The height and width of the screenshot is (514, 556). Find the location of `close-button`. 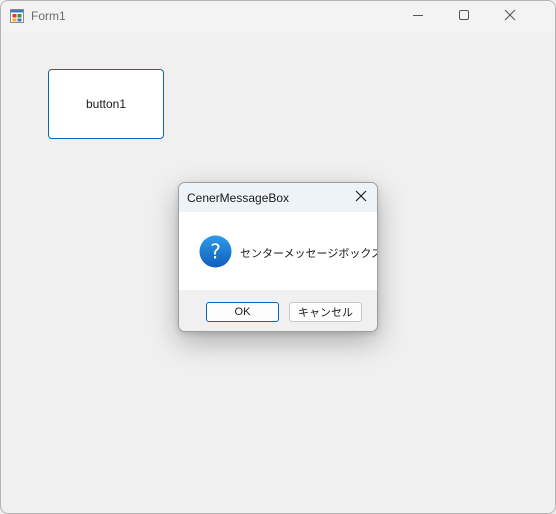

close-button is located at coordinates (510, 16).